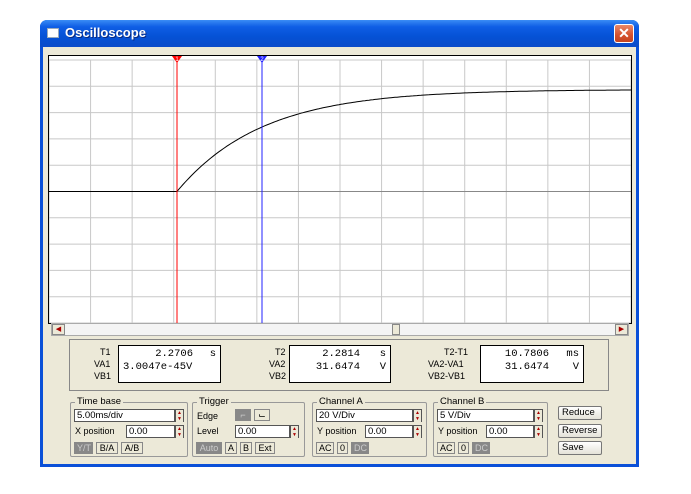  What do you see at coordinates (107, 448) in the screenshot?
I see `mode-ba-button: B/A` at bounding box center [107, 448].